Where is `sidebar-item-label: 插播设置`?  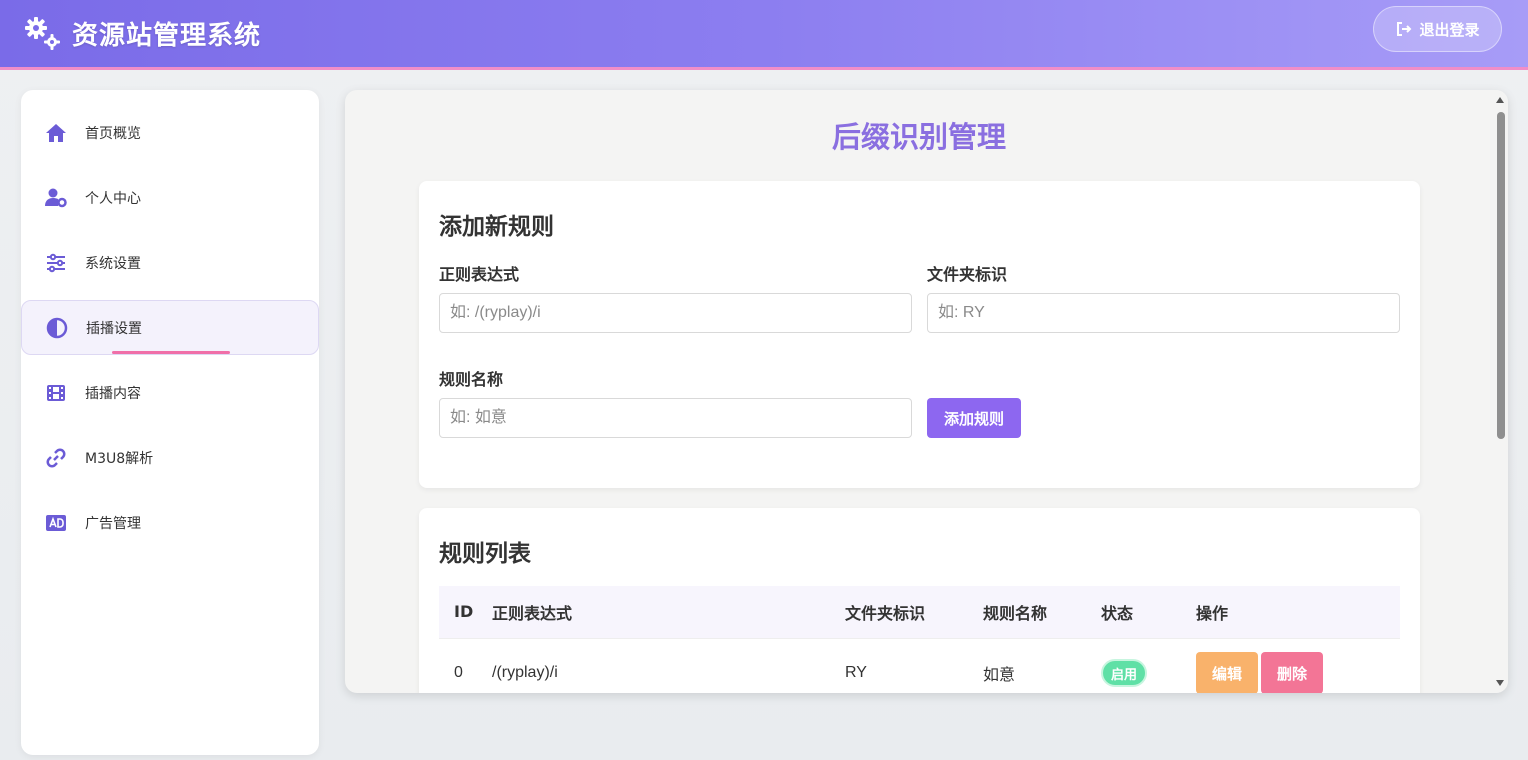
sidebar-item-label: 插播设置 is located at coordinates (114, 328).